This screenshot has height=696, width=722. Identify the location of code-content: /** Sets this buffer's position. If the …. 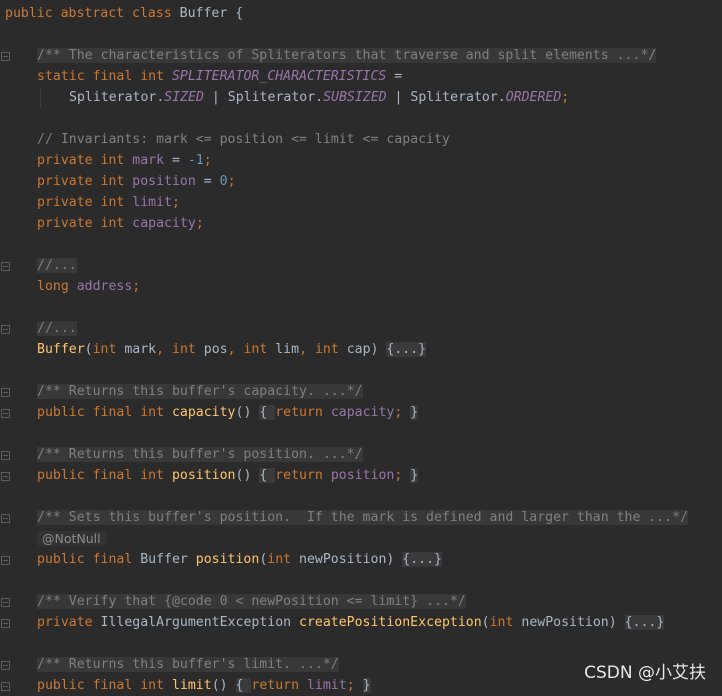
(363, 517).